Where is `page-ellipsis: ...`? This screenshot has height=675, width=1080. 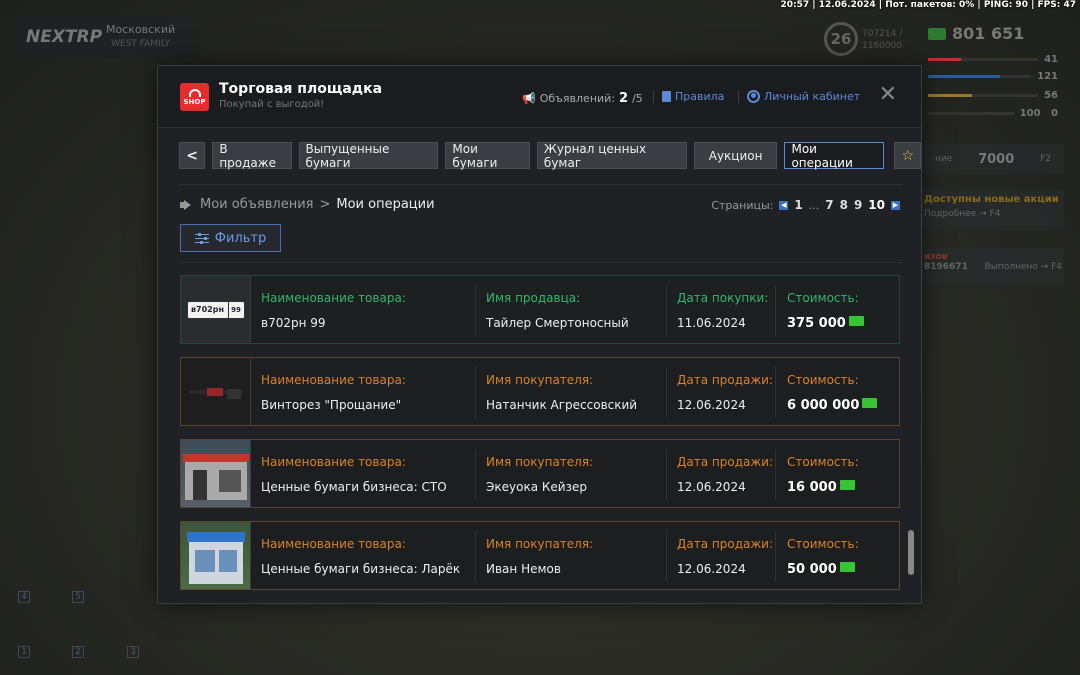
page-ellipsis: ... is located at coordinates (814, 205).